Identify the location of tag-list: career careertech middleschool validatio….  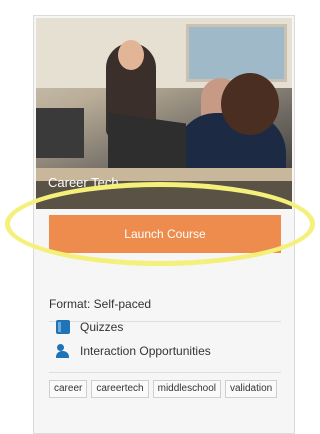
(165, 389).